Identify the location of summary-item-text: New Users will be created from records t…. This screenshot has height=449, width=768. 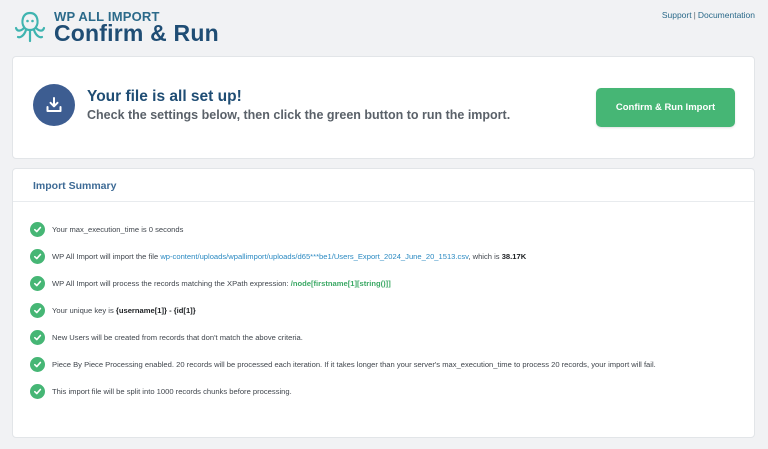
(177, 337).